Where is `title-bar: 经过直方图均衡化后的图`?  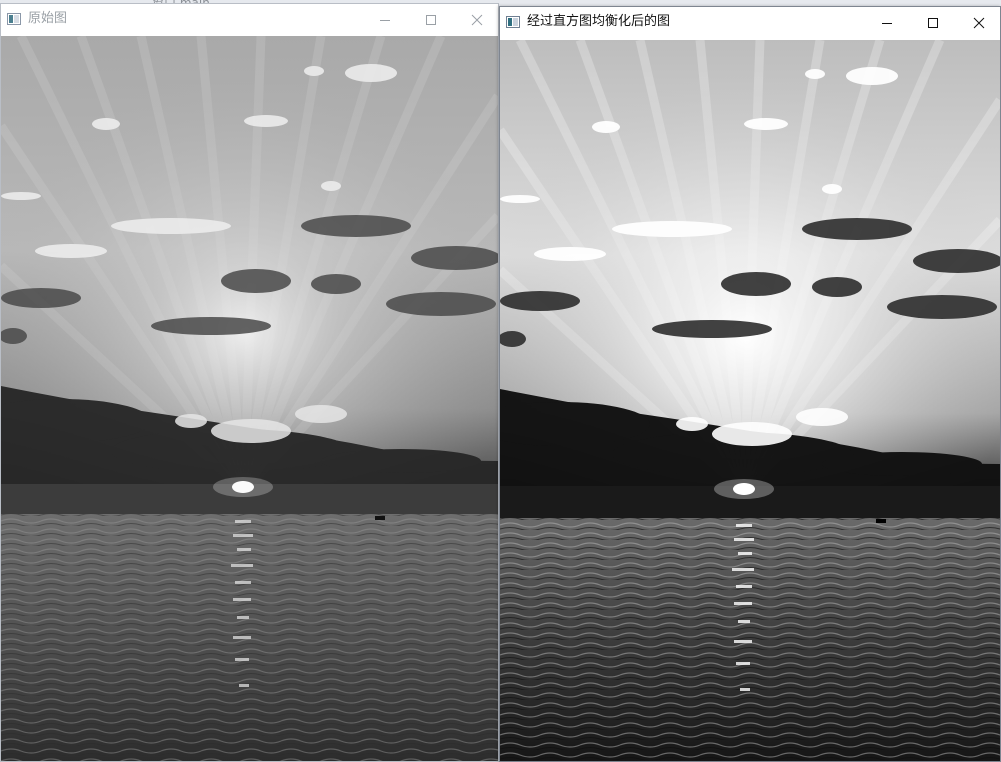 title-bar: 经过直方图均衡化后的图 is located at coordinates (750, 23).